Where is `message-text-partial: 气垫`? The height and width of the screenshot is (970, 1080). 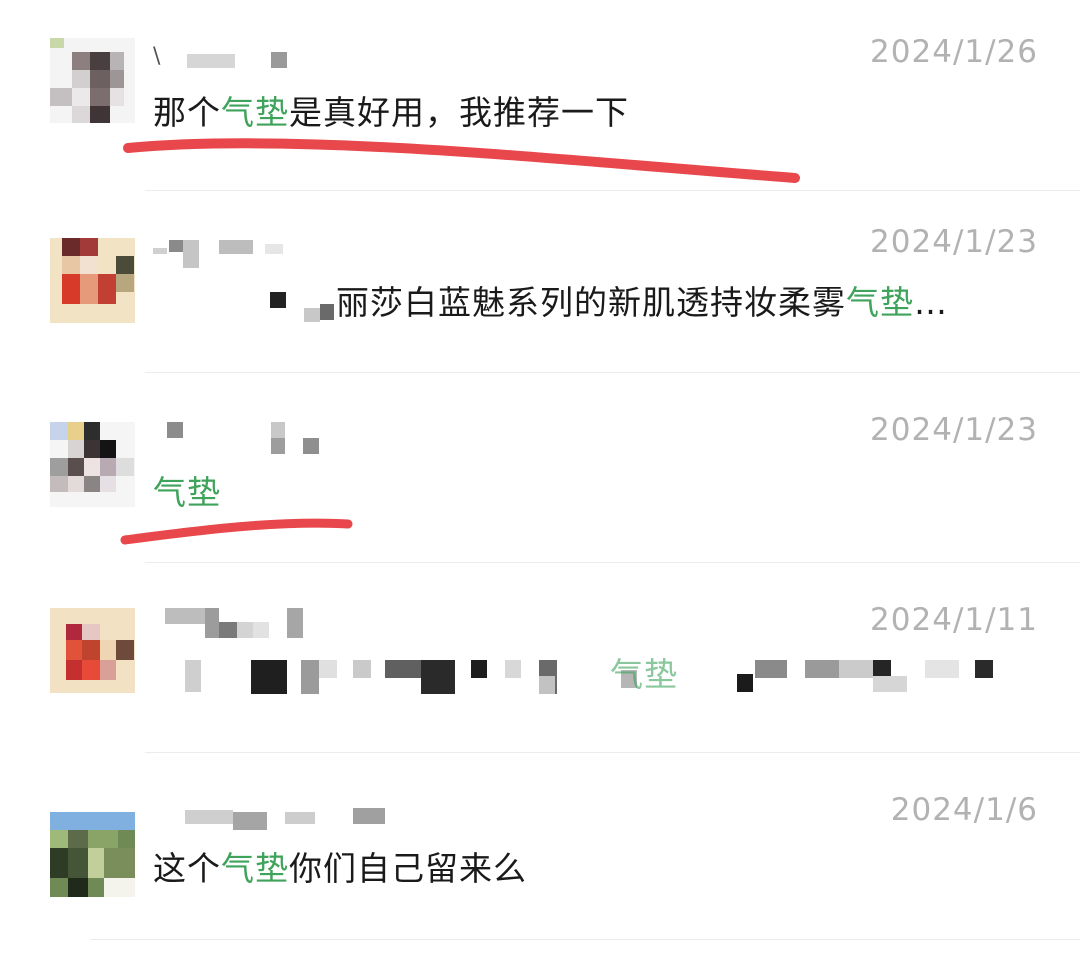 message-text-partial: 气垫 is located at coordinates (644, 672).